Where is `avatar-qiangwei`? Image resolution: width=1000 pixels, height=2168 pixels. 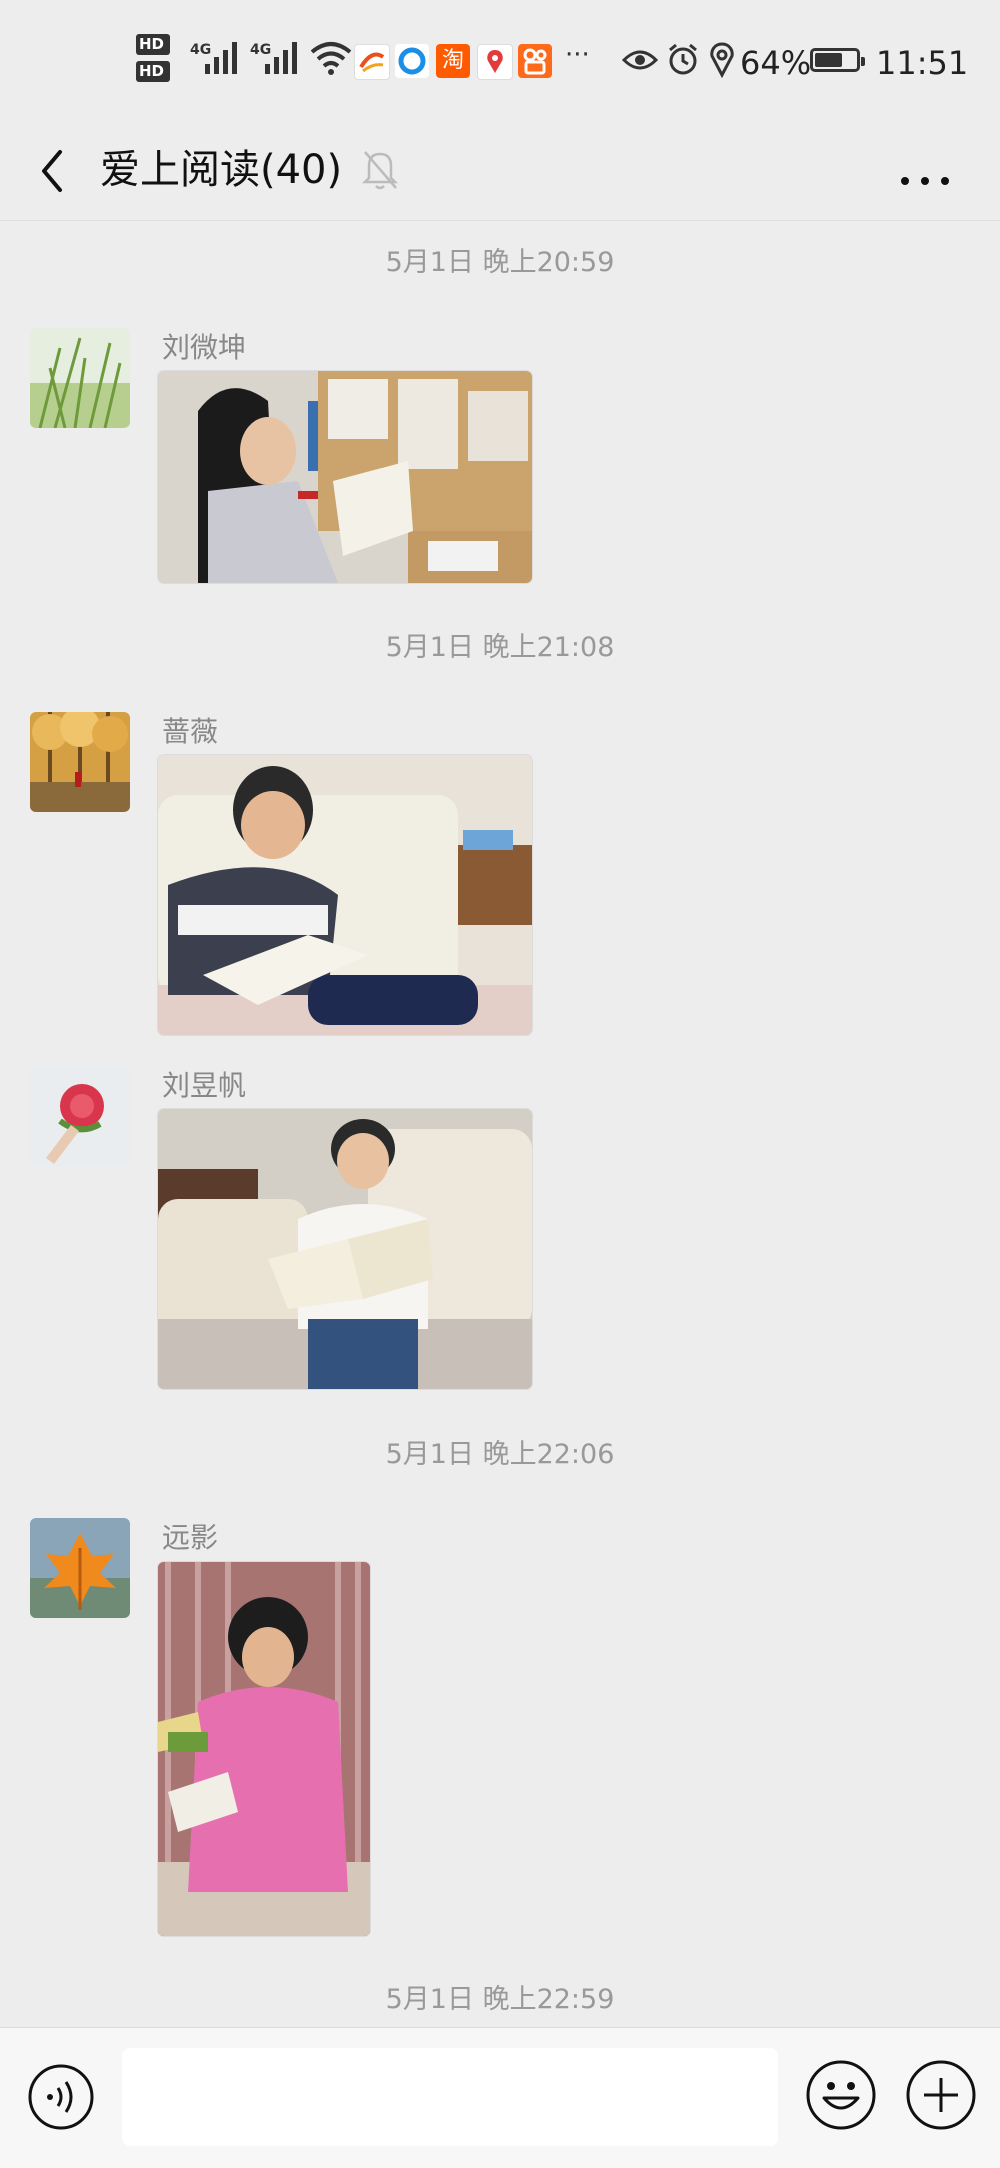
avatar-qiangwei is located at coordinates (80, 762).